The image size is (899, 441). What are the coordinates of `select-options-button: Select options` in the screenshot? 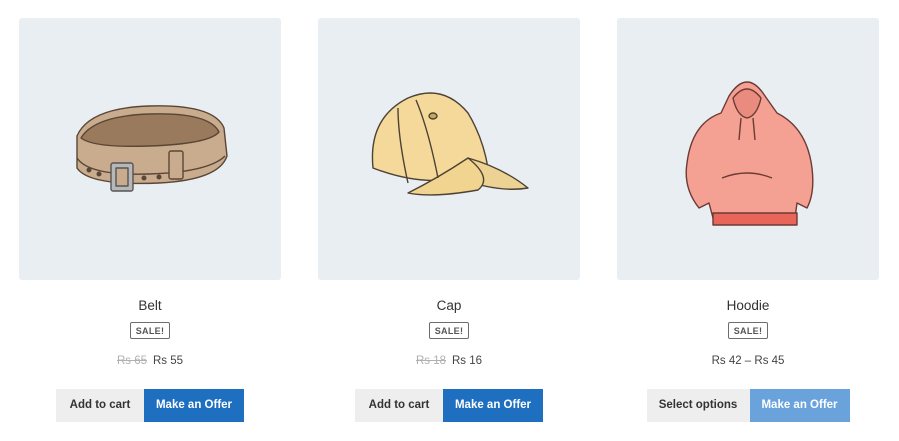 It's located at (698, 405).